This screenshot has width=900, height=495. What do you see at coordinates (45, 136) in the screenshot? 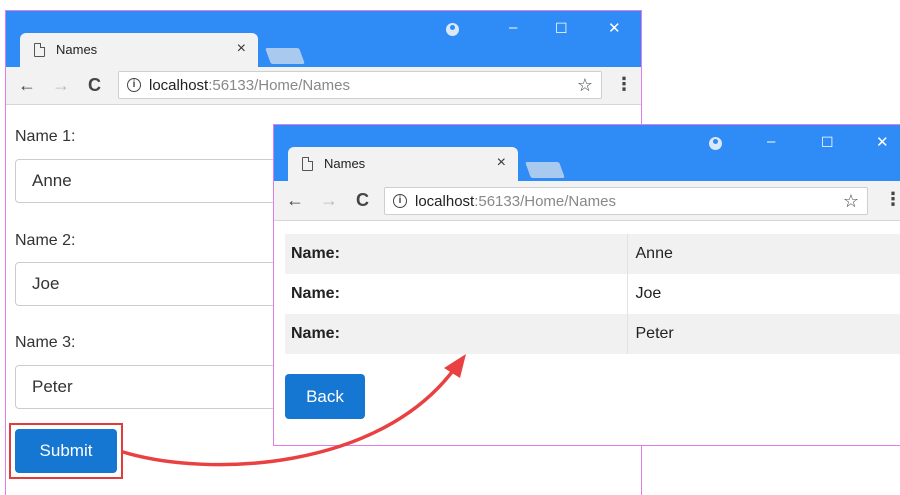
I see `name-1-label: Name 1:` at bounding box center [45, 136].